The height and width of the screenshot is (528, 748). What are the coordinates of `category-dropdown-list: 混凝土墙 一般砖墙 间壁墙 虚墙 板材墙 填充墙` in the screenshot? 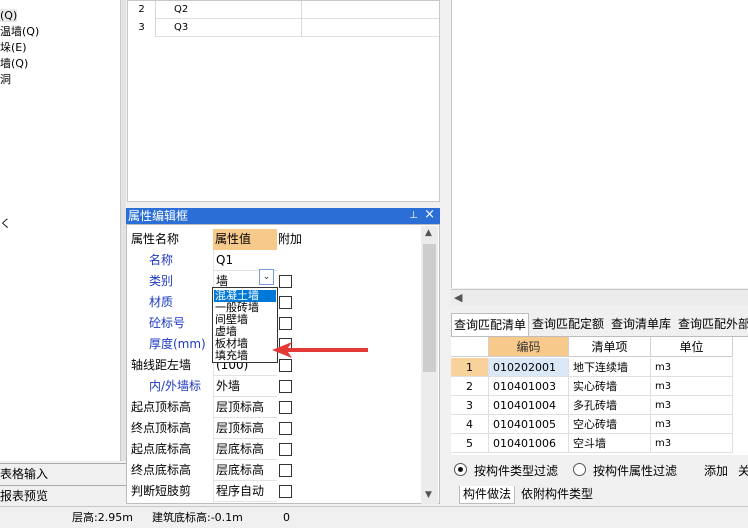 It's located at (245, 325).